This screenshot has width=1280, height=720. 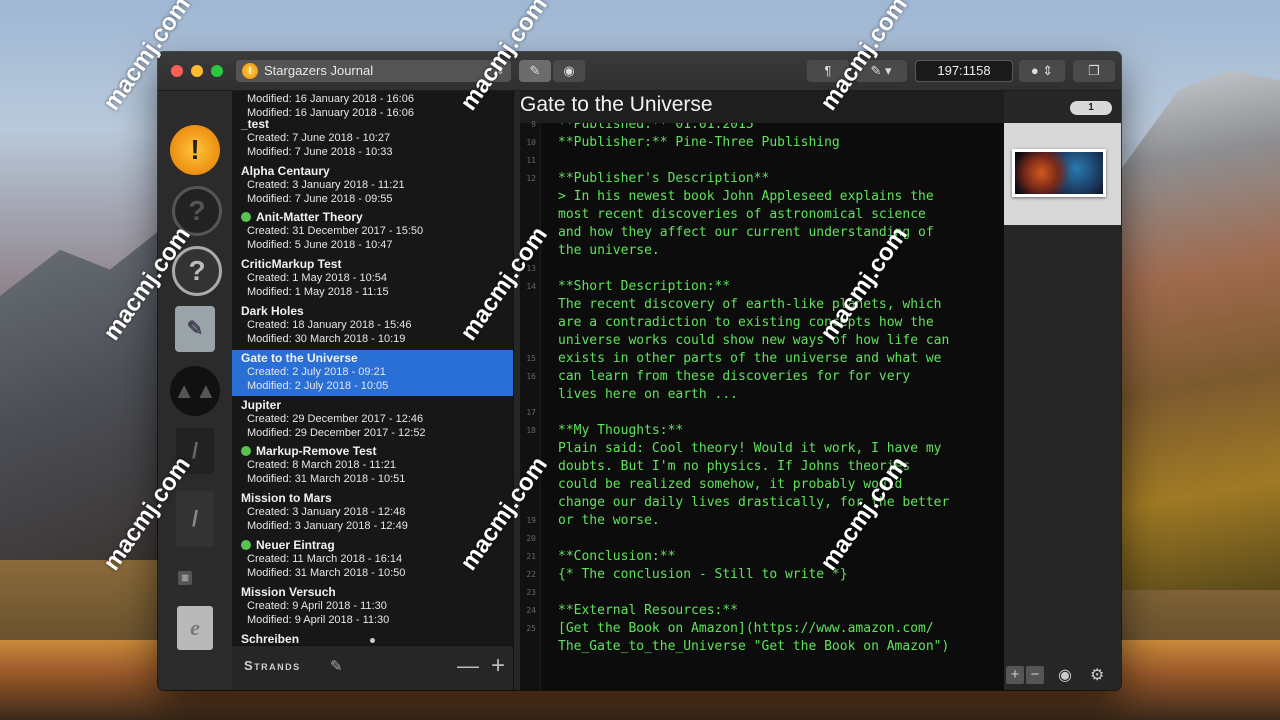 I want to click on line-number: 12, so click(x=531, y=178).